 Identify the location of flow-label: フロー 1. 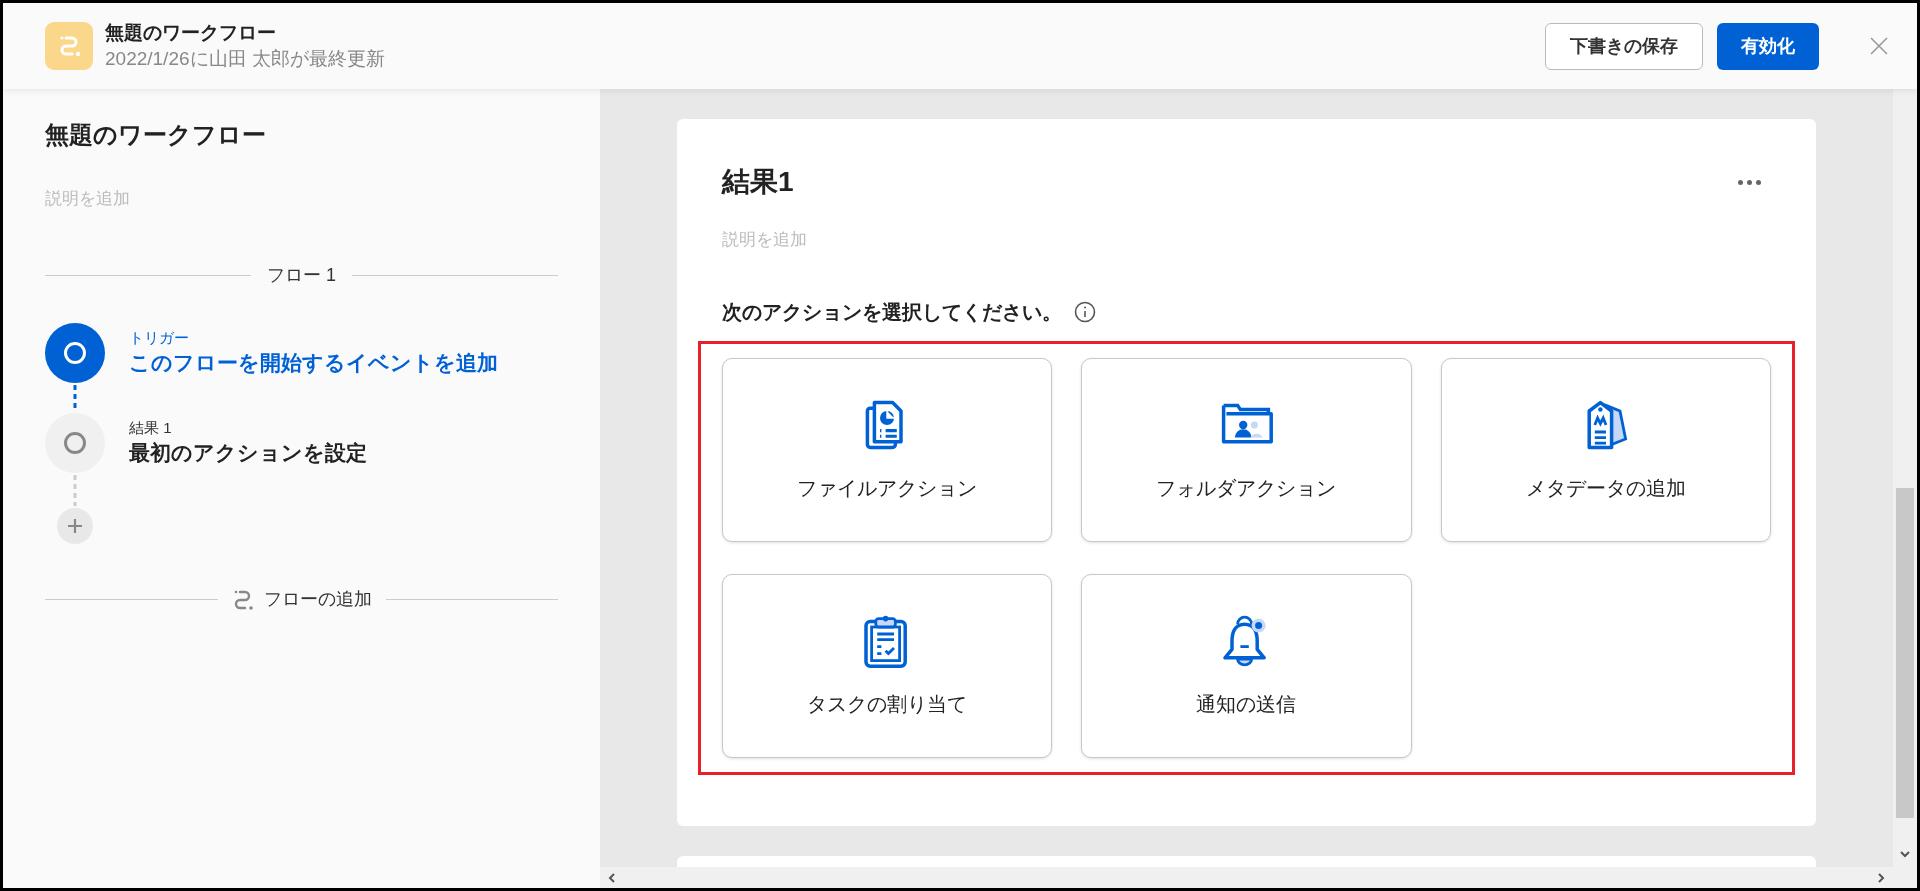
(301, 275).